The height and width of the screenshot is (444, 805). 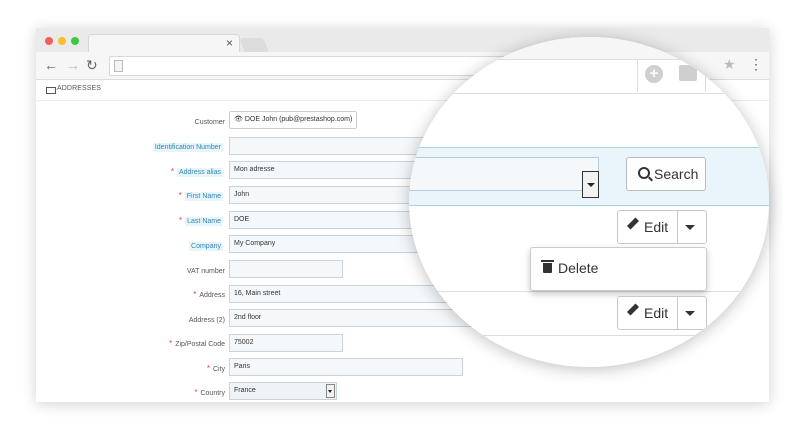 I want to click on address-alias-label: Address alias, so click(x=199, y=172).